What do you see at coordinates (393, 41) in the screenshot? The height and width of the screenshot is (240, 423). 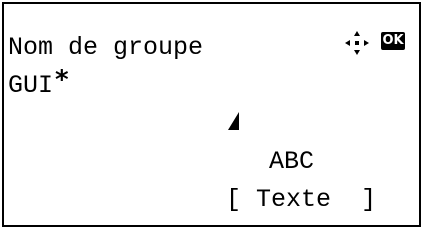 I see `ok-key-icon: OK` at bounding box center [393, 41].